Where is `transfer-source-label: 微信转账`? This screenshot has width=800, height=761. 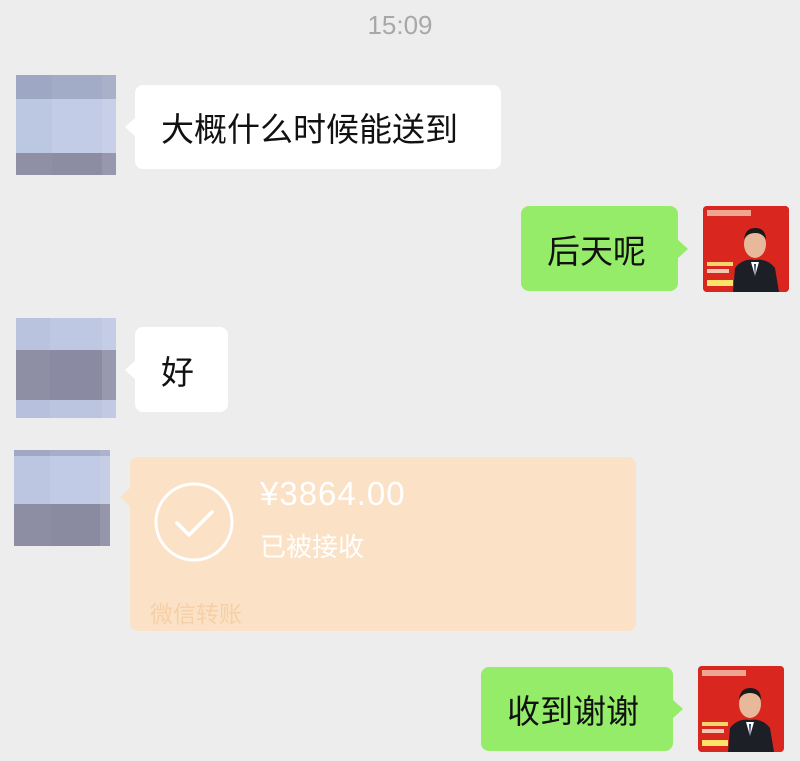
transfer-source-label: 微信转账 is located at coordinates (196, 615).